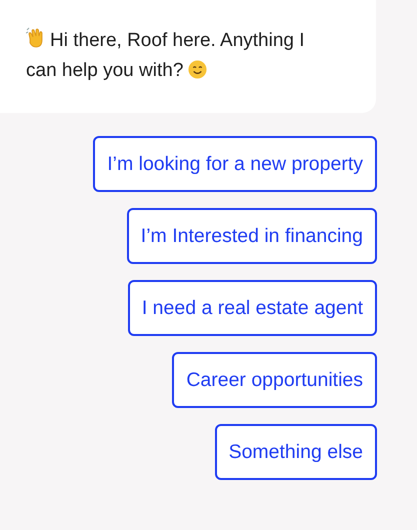 The image size is (417, 530). Describe the element at coordinates (274, 380) in the screenshot. I see `quick-reply-button: Career opportunities` at that location.